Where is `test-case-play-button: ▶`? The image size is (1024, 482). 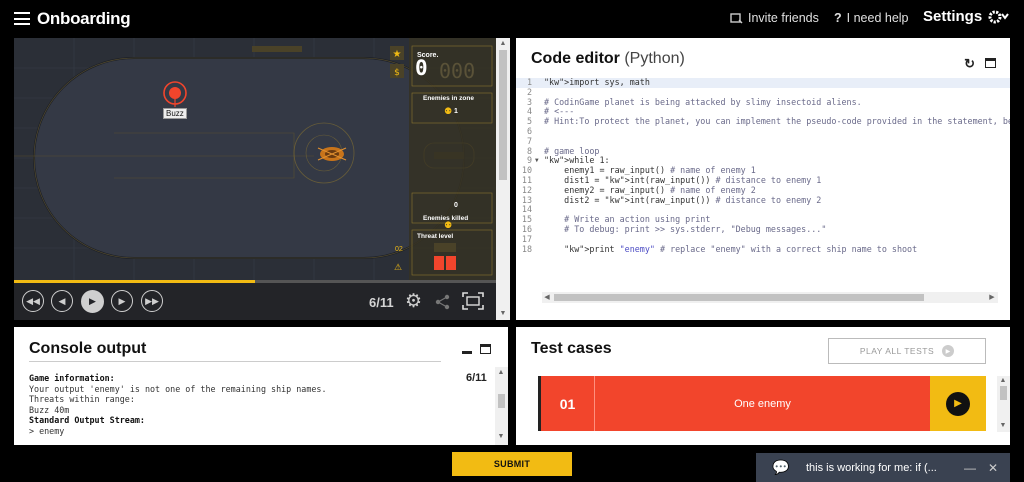
test-case-play-button: ▶ is located at coordinates (958, 403).